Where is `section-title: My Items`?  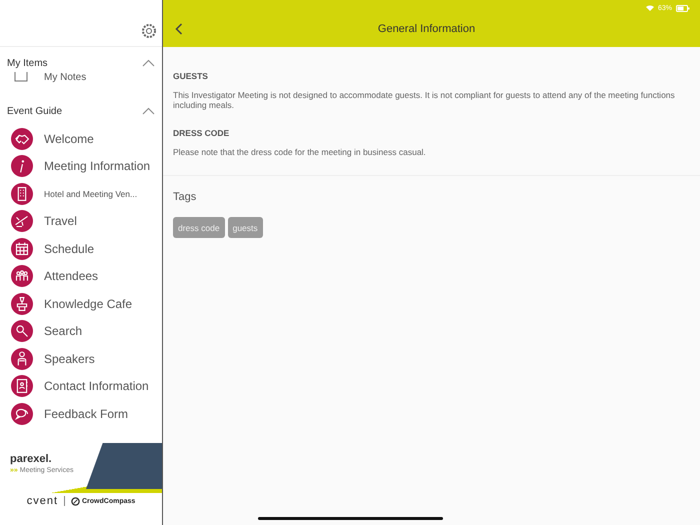
section-title: My Items is located at coordinates (27, 63).